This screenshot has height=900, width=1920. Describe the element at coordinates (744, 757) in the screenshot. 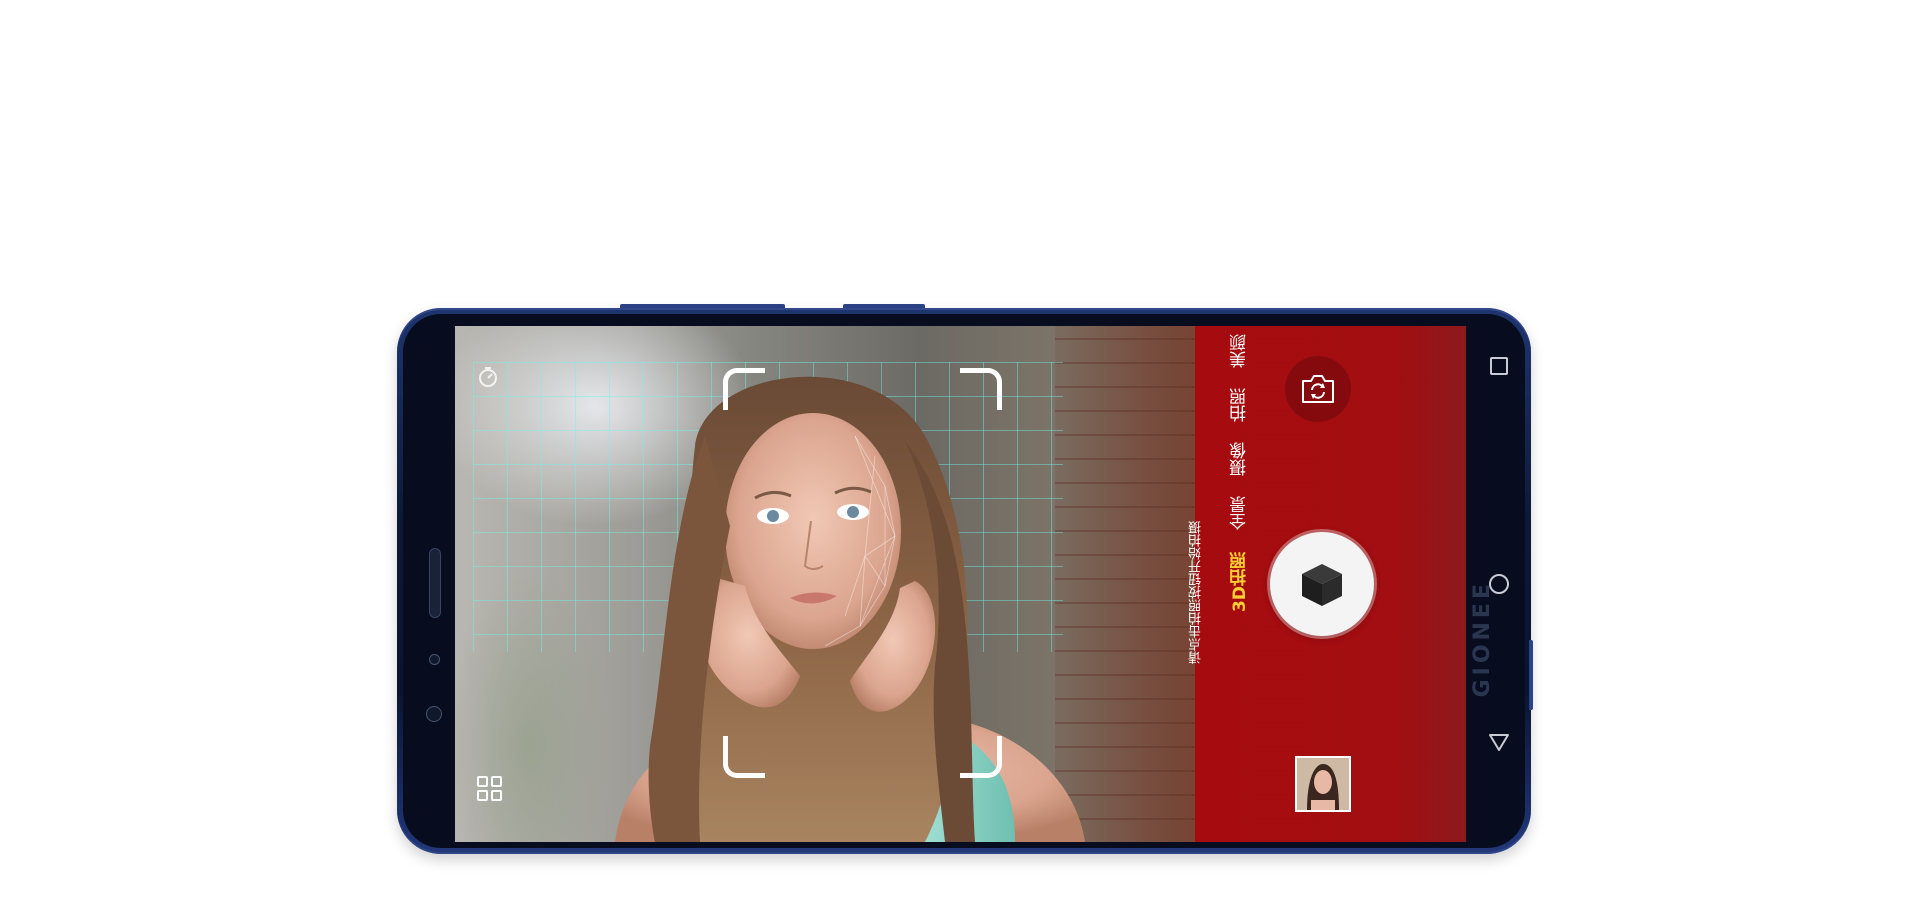

I see `focus-bracket-bottom-left` at that location.